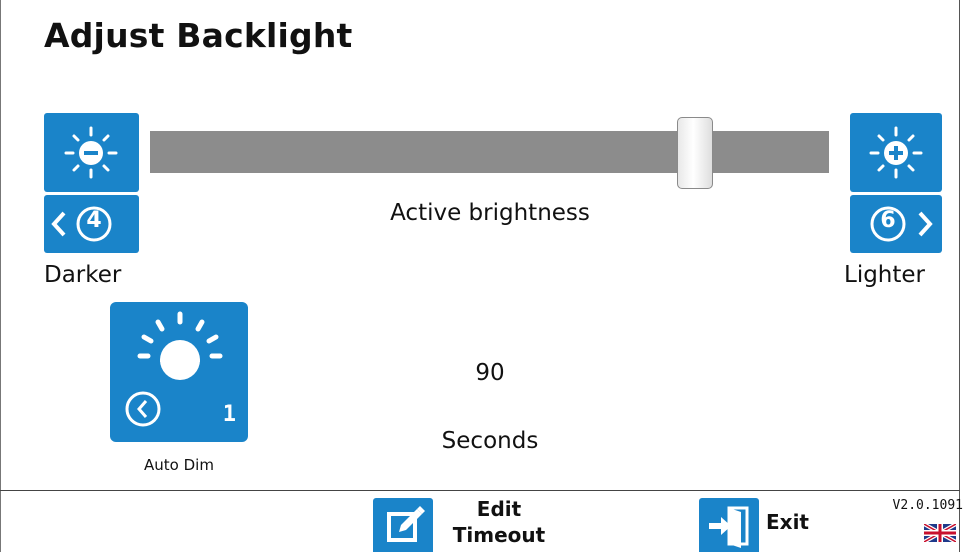 The height and width of the screenshot is (552, 969). I want to click on edit-timeout-label-line1: Edit, so click(499, 509).